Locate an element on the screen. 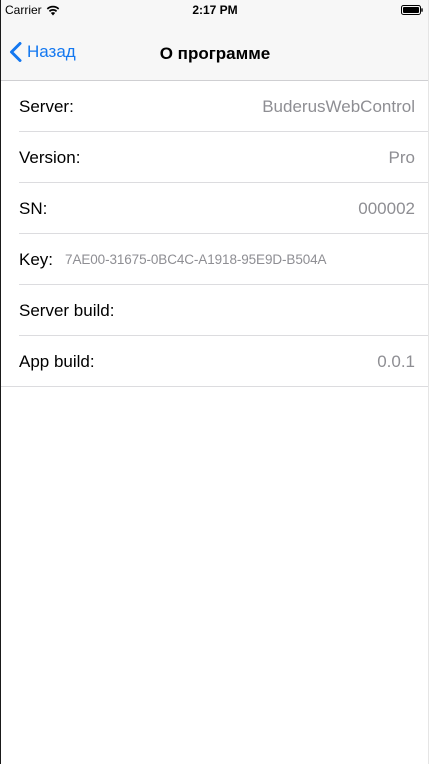 This screenshot has height=764, width=429. row-value: 000002 is located at coordinates (386, 208).